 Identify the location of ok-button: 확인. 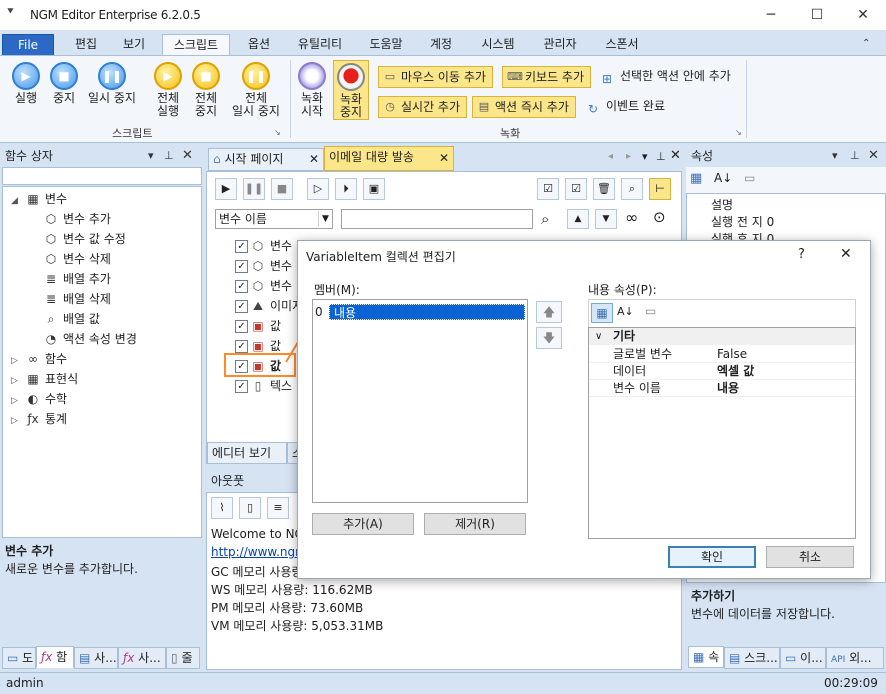
(712, 557).